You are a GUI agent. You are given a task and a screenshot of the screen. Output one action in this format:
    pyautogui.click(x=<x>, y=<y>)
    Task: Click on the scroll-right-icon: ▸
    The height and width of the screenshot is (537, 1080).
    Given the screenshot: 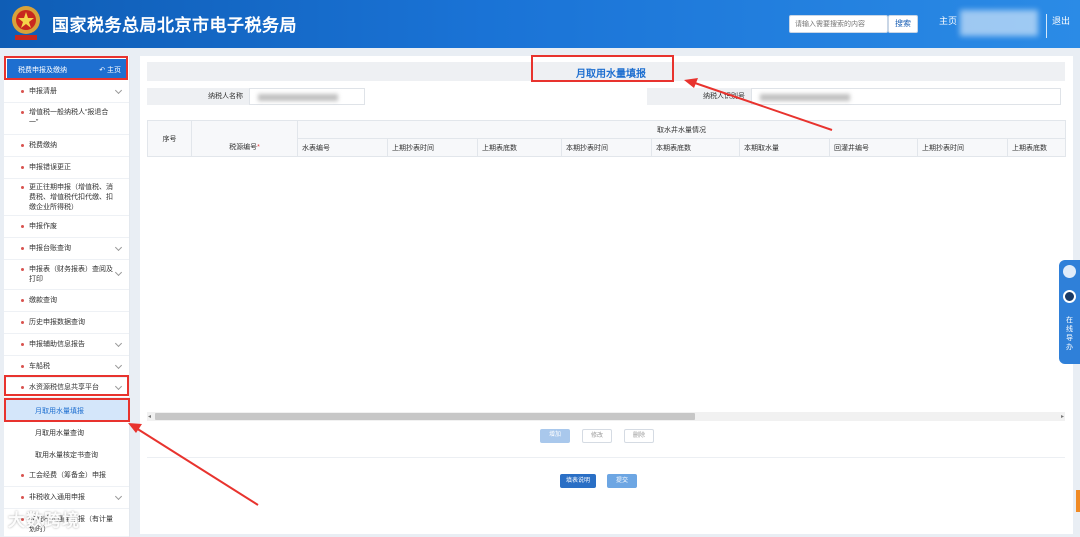 What is the action you would take?
    pyautogui.click(x=1062, y=416)
    